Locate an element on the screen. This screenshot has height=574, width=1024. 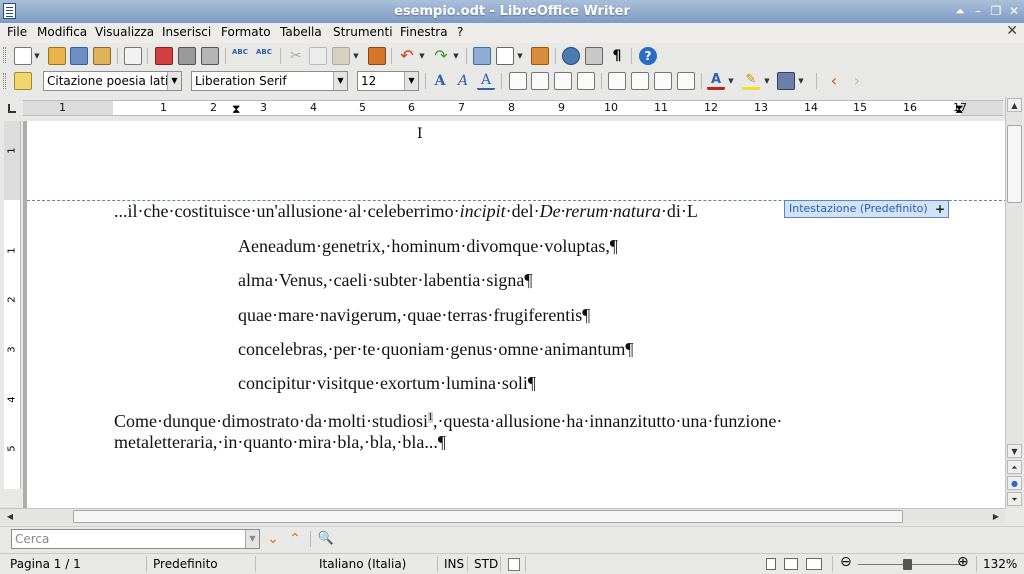
background-color-dropdown-icon: ▼ is located at coordinates (801, 81).